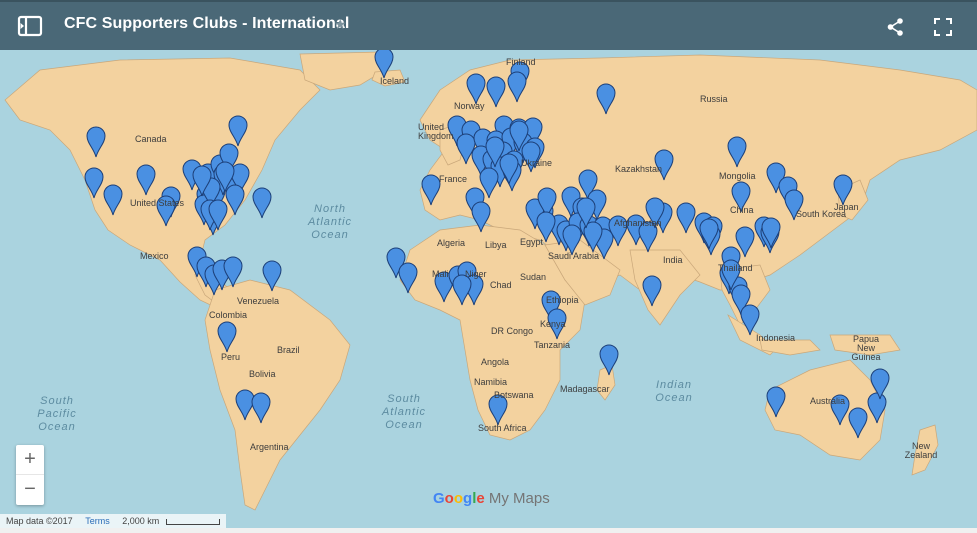 The height and width of the screenshot is (533, 977). Describe the element at coordinates (30, 26) in the screenshot. I see `sidebar-toggle-icon` at that location.